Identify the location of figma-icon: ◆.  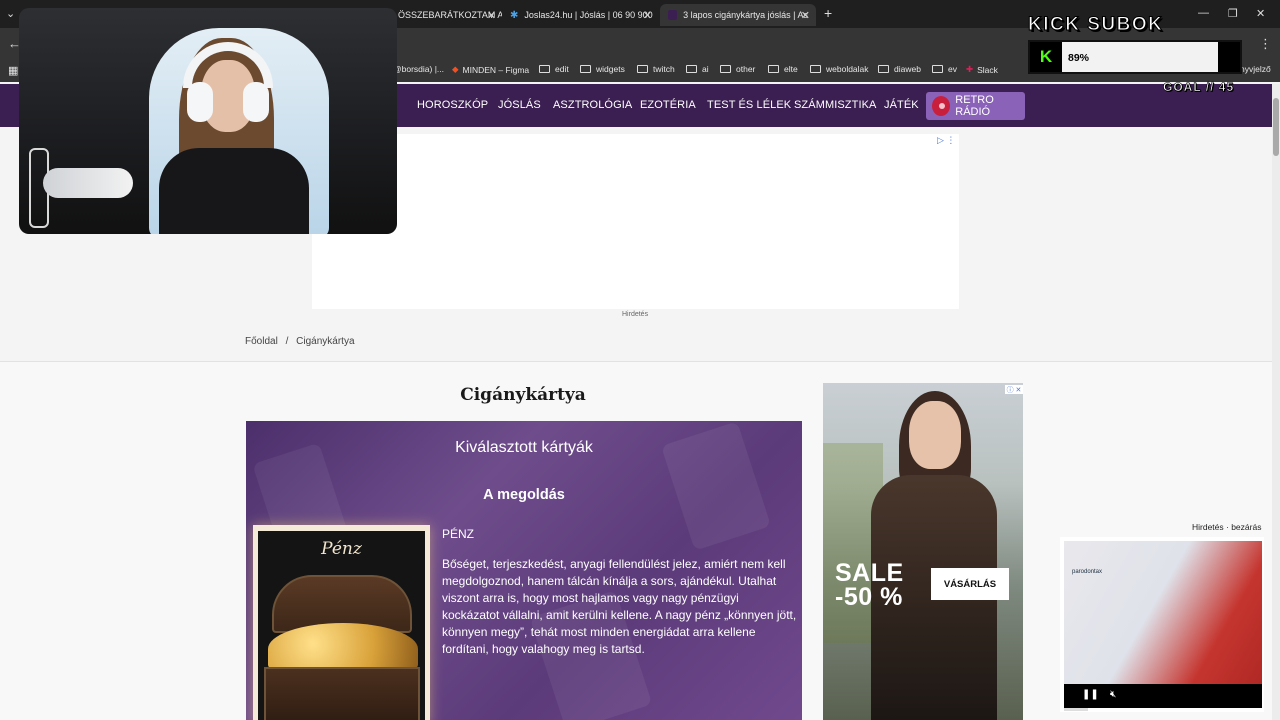
(455, 69).